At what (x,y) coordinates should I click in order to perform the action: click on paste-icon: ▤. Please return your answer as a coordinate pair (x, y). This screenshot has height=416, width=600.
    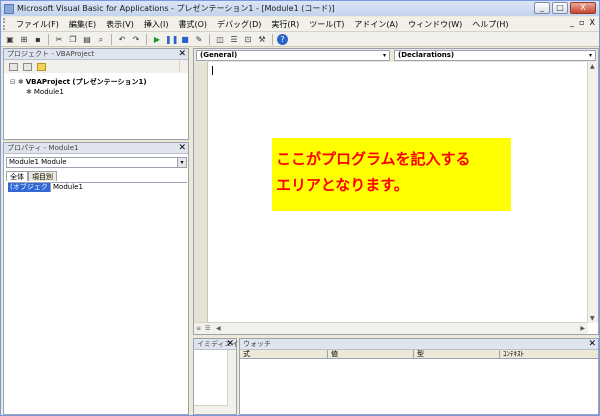
    Looking at the image, I should click on (87, 39).